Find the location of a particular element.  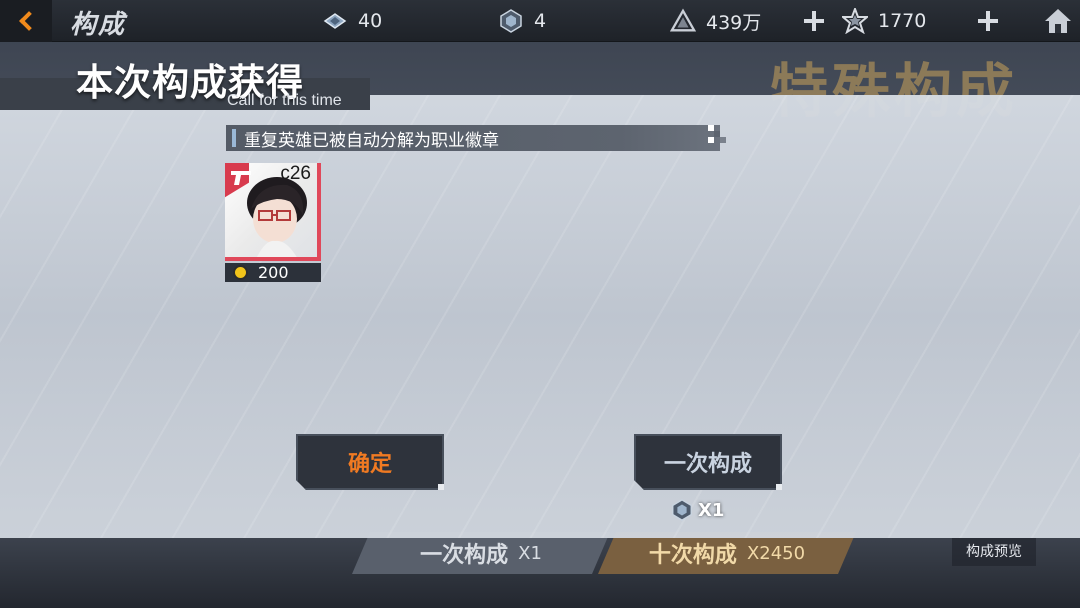

dialog-subtitle: Call for this time is located at coordinates (284, 100).